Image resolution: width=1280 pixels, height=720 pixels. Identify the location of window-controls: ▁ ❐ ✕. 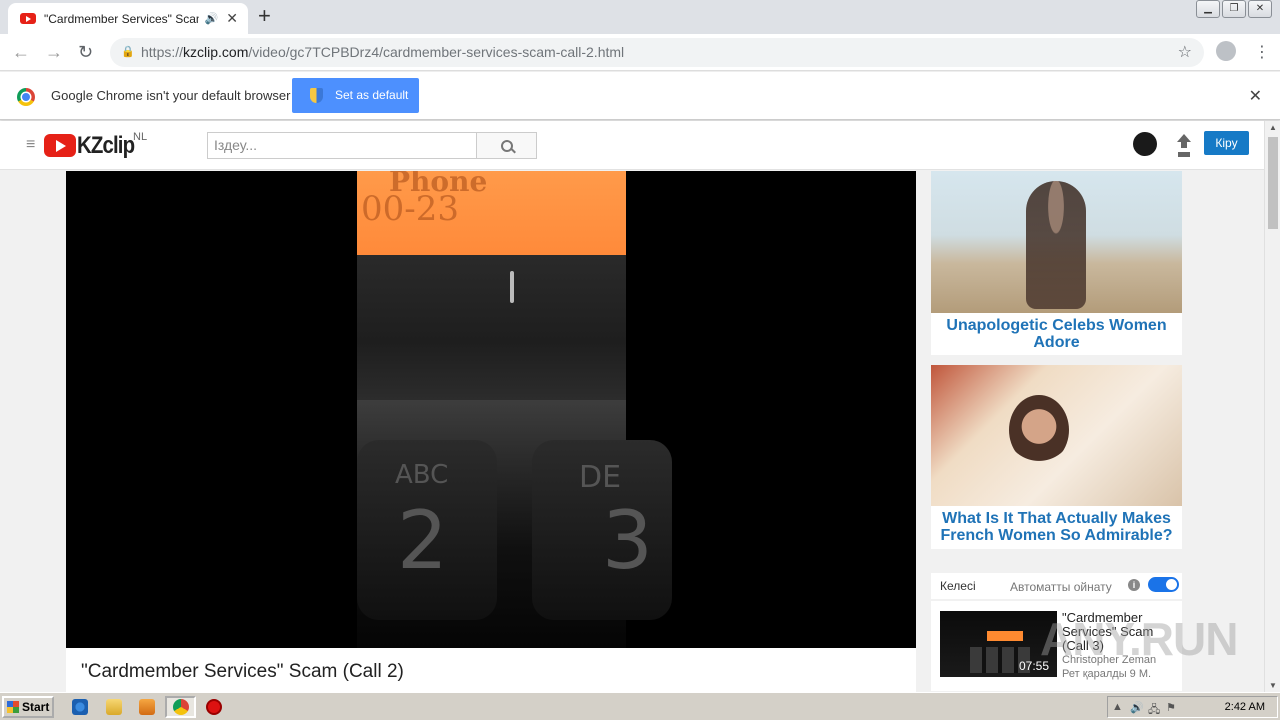
(1234, 9).